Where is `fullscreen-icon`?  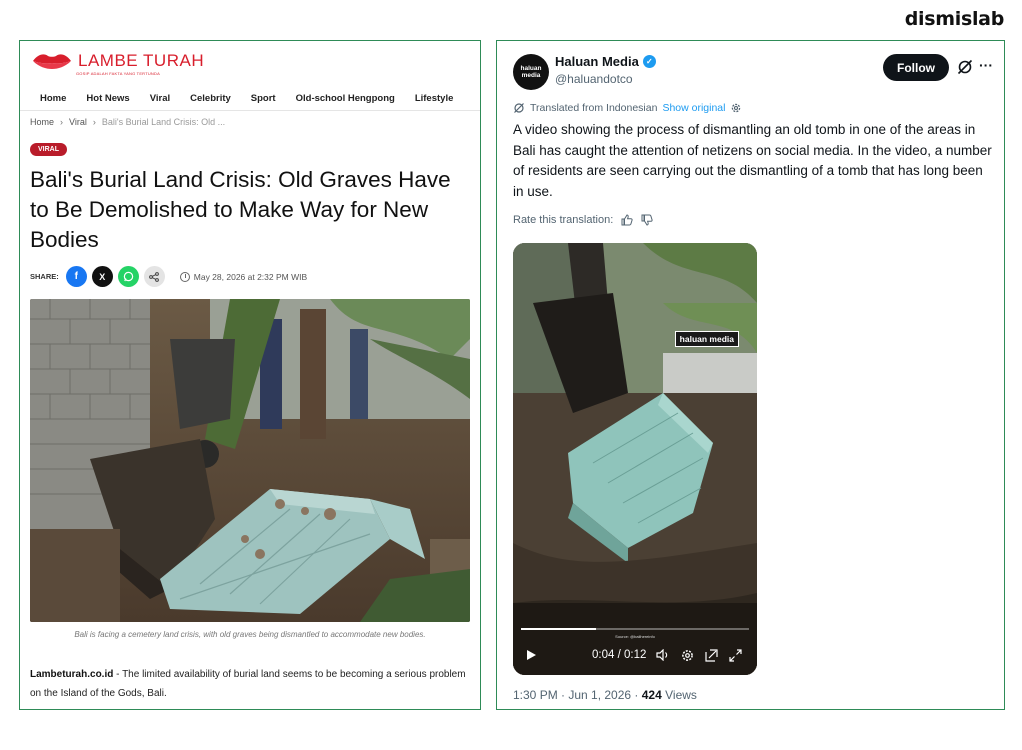 fullscreen-icon is located at coordinates (735, 655).